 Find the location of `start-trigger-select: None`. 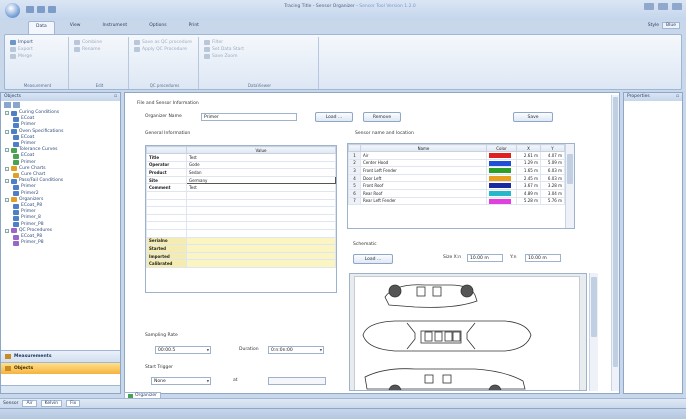

start-trigger-select: None is located at coordinates (181, 381).